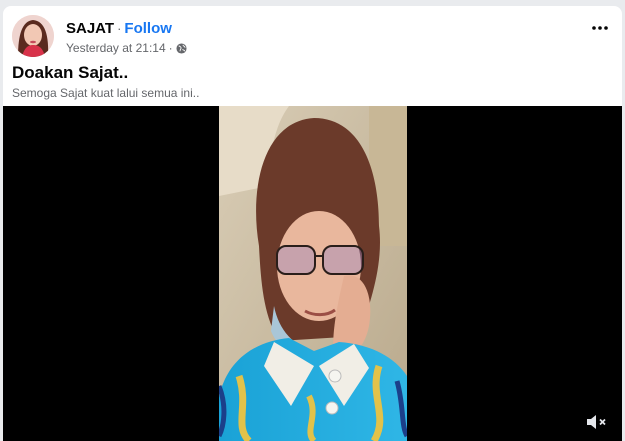  I want to click on volume-muted-icon, so click(597, 422).